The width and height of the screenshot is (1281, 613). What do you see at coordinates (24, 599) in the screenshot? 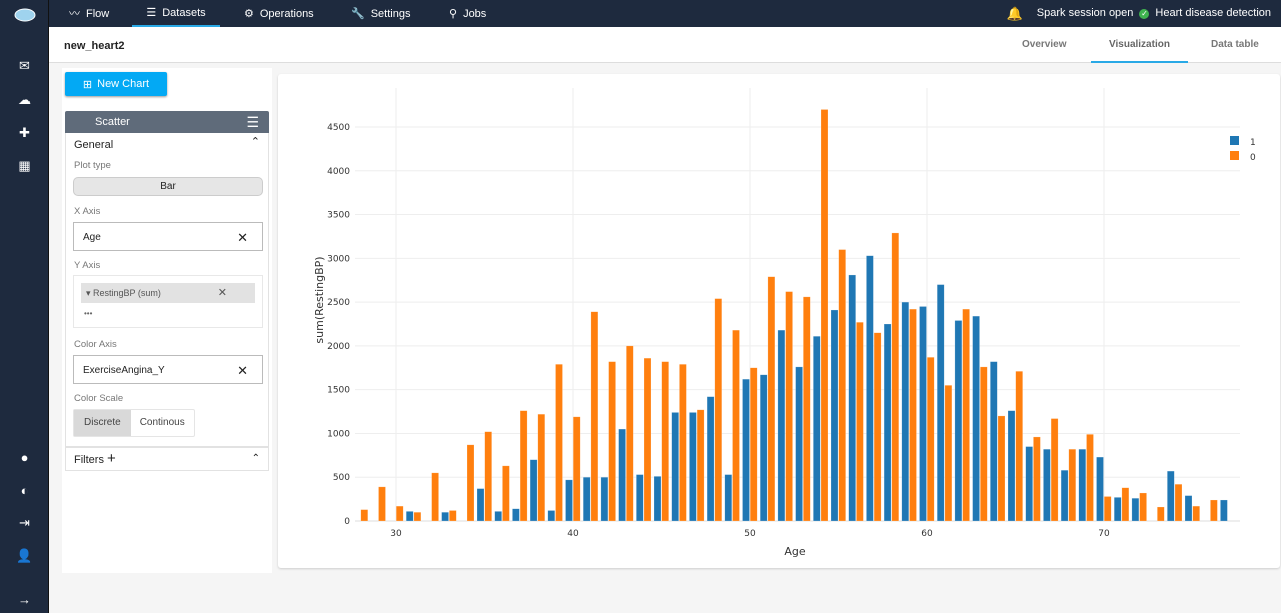
I see `expand-arrow-icon: →` at bounding box center [24, 599].